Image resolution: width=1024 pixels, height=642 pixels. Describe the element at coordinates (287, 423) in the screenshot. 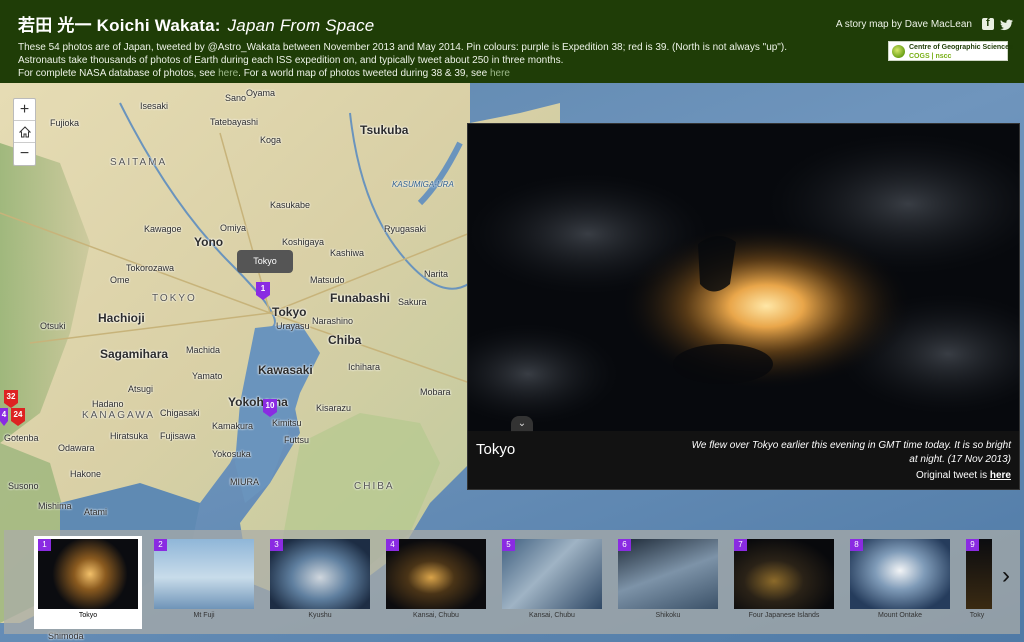

I see `map-label-kimitsu: Kimitsu` at that location.